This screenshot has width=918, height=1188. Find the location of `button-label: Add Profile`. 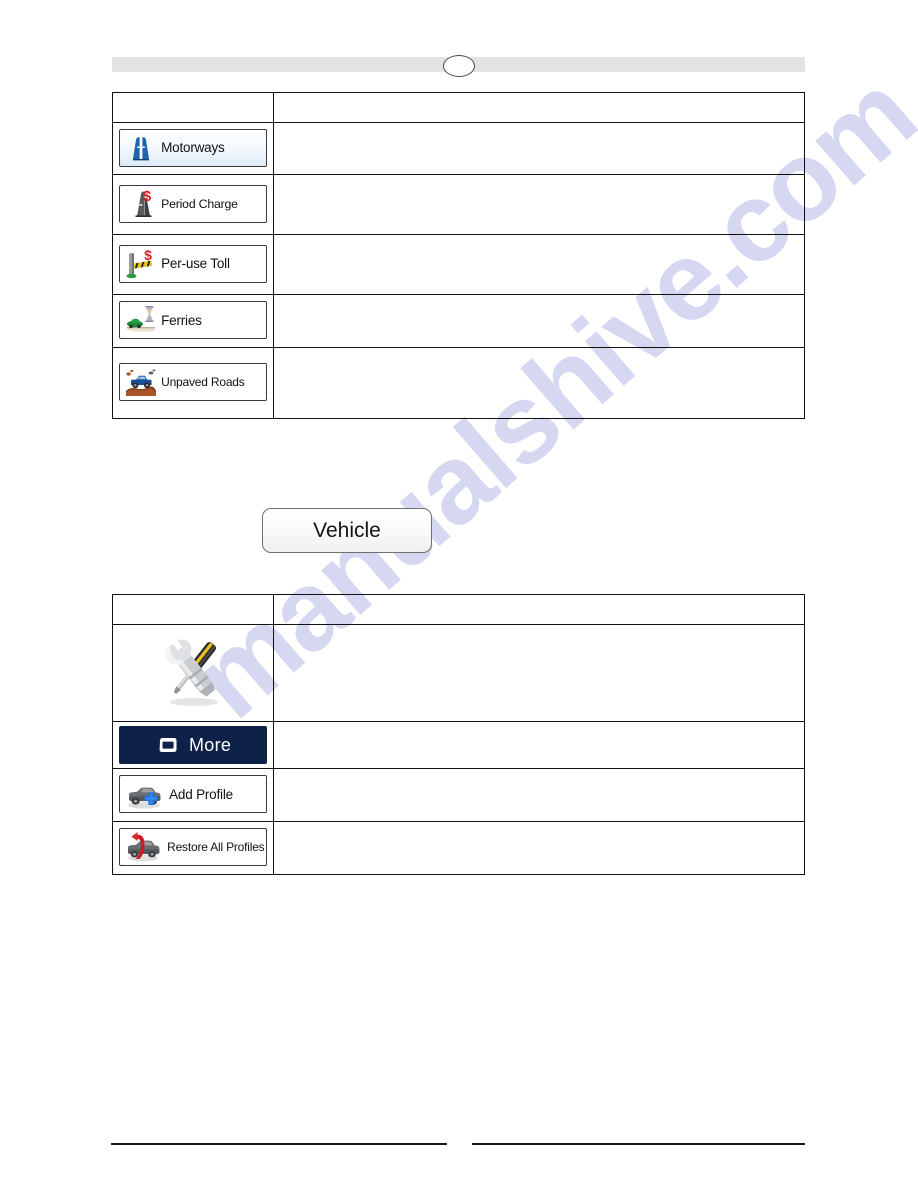

button-label: Add Profile is located at coordinates (201, 794).